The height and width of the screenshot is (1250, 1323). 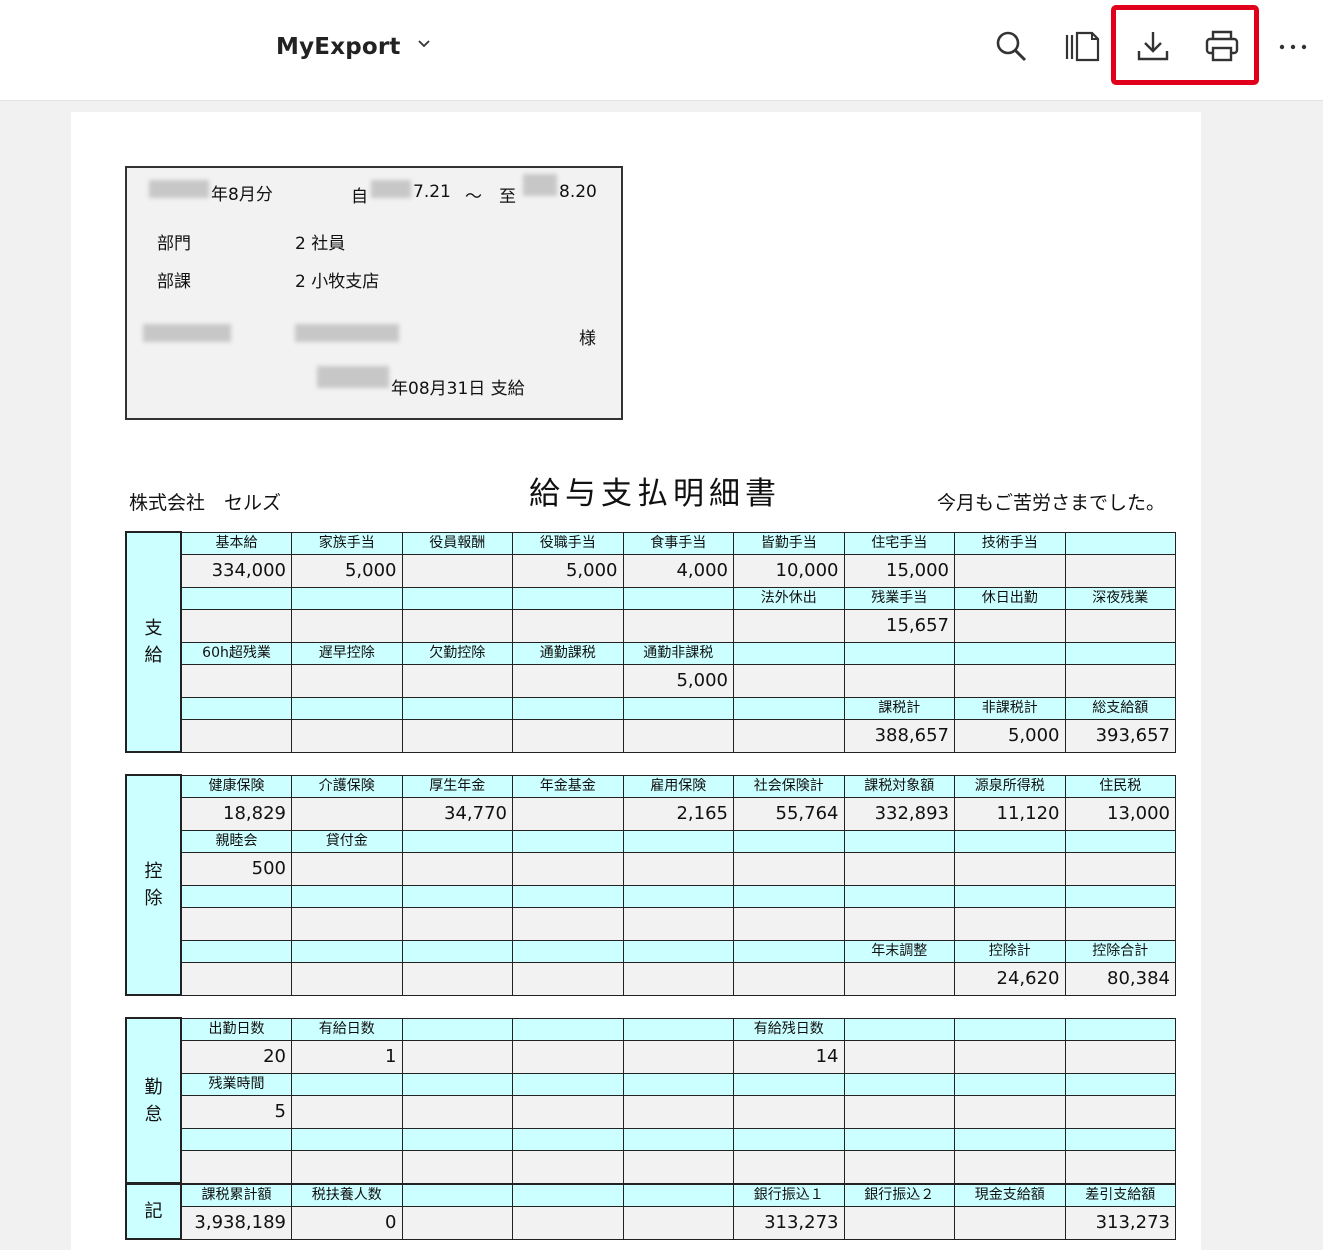 What do you see at coordinates (320, 244) in the screenshot?
I see `dept-value: 2 社員` at bounding box center [320, 244].